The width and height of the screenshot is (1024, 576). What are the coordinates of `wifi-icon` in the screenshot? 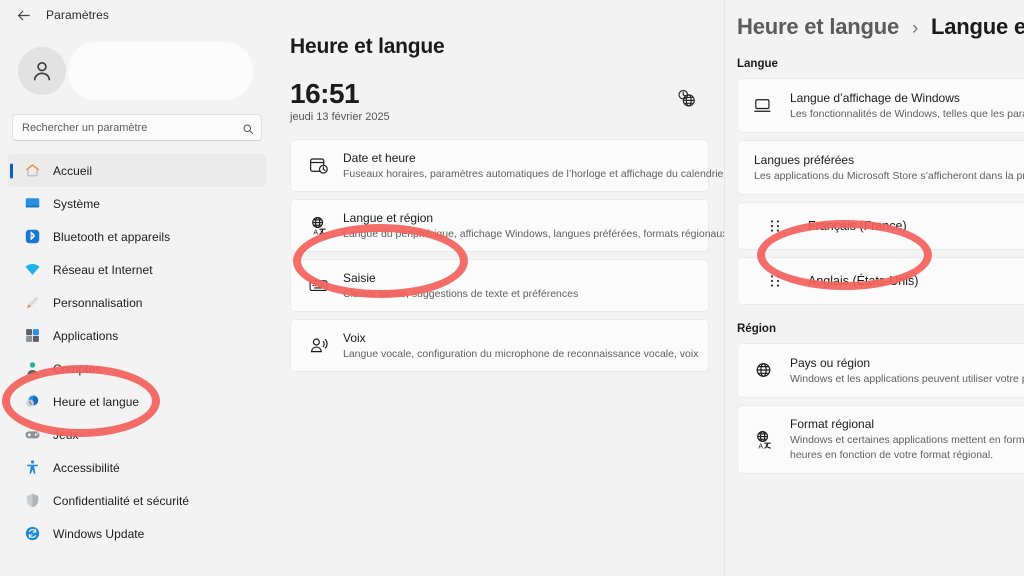 It's located at (32, 269).